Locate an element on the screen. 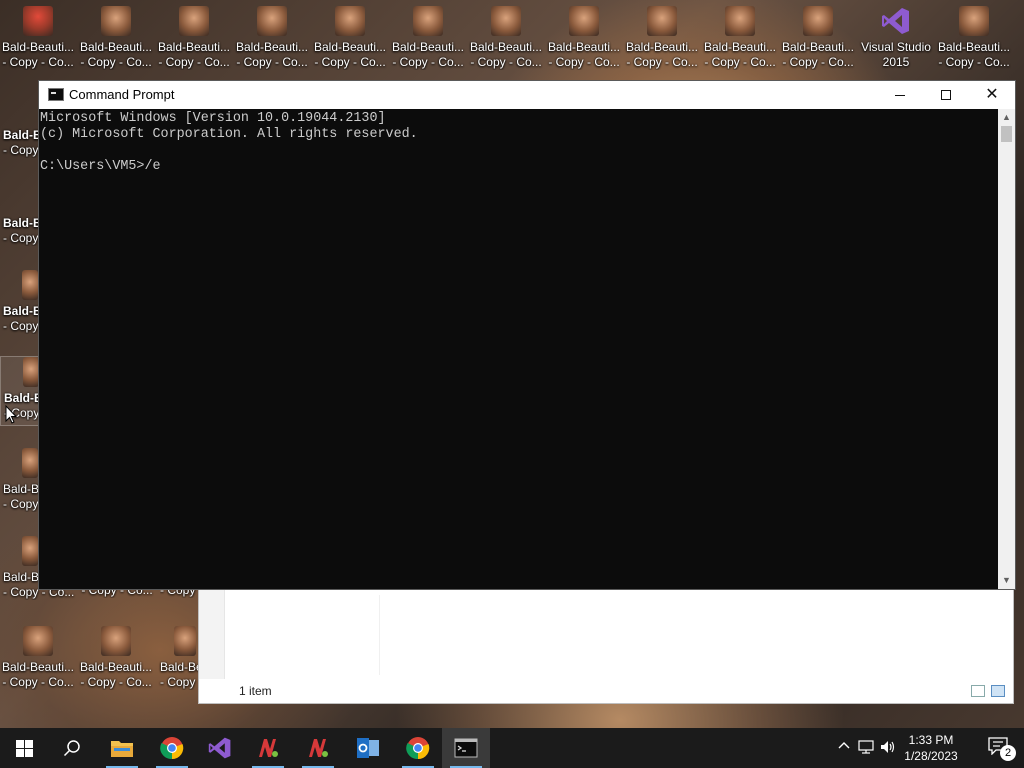 Image resolution: width=1024 pixels, height=768 pixels. notepad-plus-plus-icon is located at coordinates (268, 748).